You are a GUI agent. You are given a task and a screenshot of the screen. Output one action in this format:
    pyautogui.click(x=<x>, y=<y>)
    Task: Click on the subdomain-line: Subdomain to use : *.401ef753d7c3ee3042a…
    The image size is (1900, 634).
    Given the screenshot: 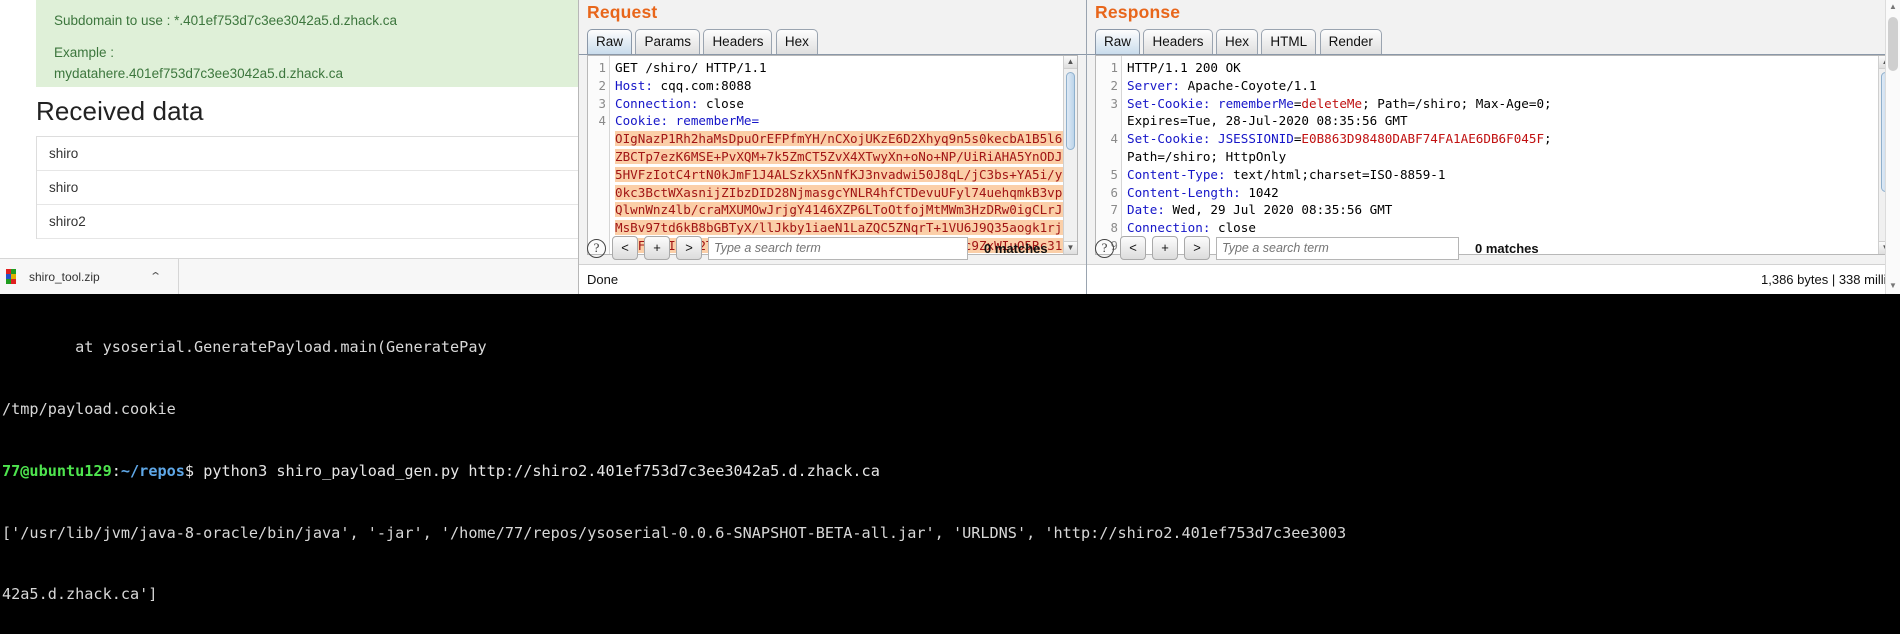 What is the action you would take?
    pyautogui.click(x=226, y=20)
    